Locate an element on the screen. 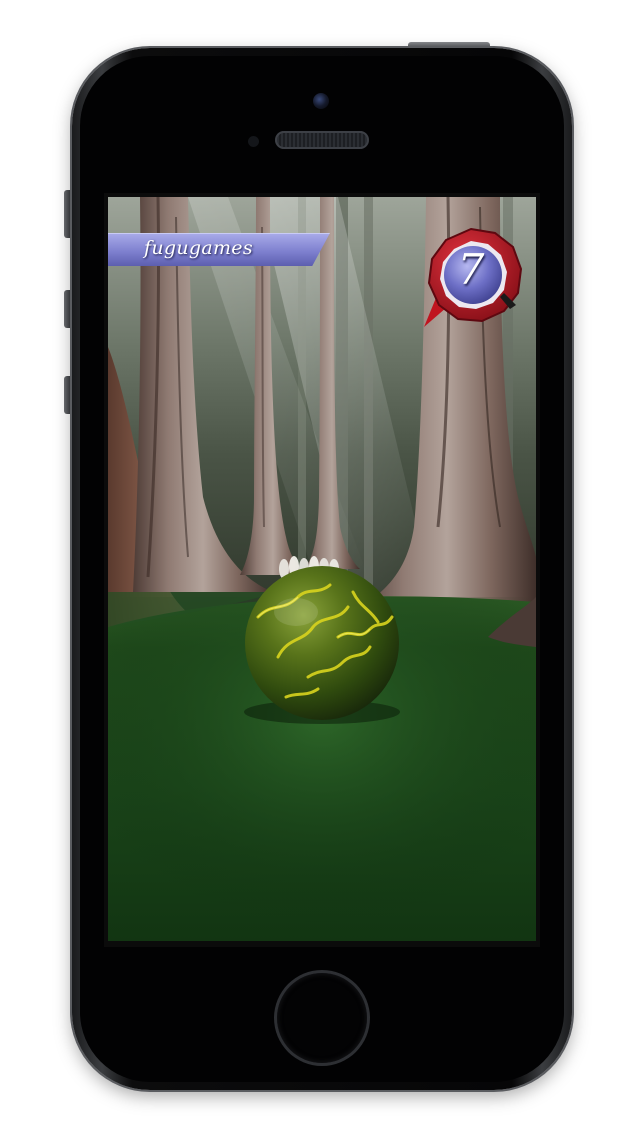 This screenshot has height=1136, width=640. earpiece-speaker is located at coordinates (322, 140).